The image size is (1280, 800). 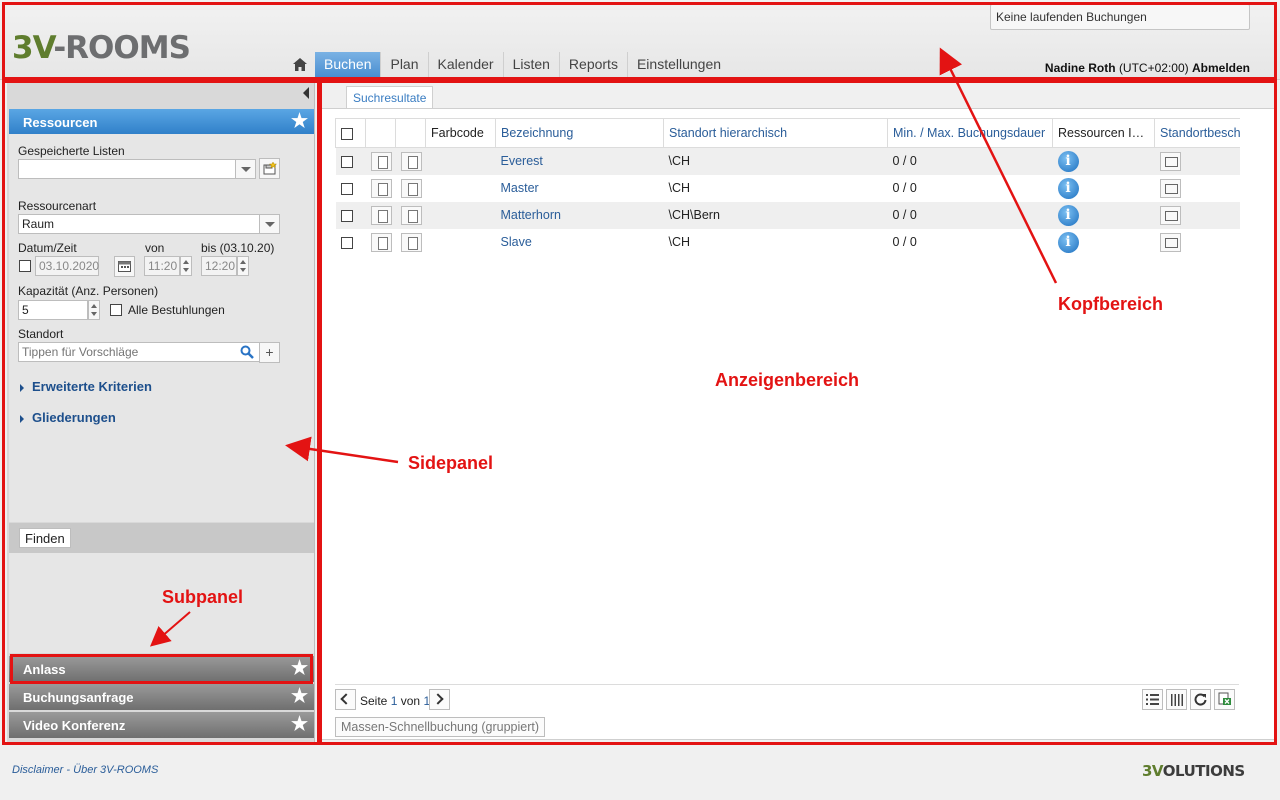 I want to click on subpanel-annotation-label: Subpanel, so click(x=203, y=597).